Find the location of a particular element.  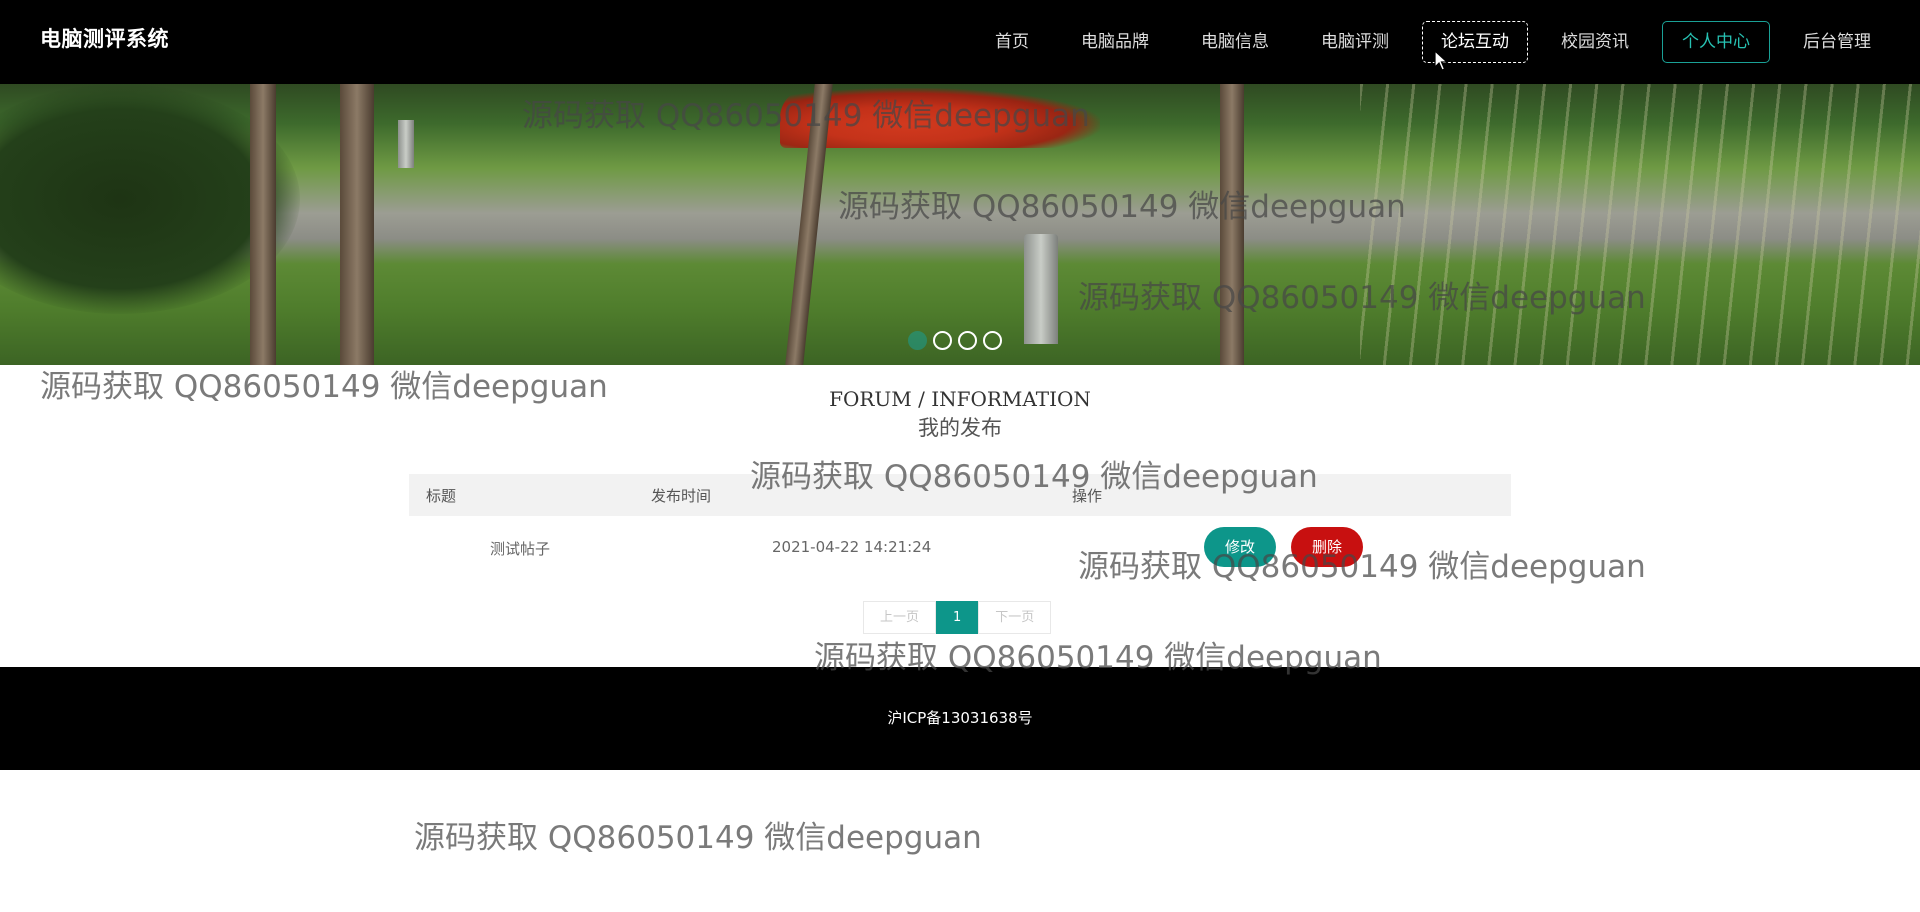

nav-item-computers: 电脑信息 is located at coordinates (1235, 42).